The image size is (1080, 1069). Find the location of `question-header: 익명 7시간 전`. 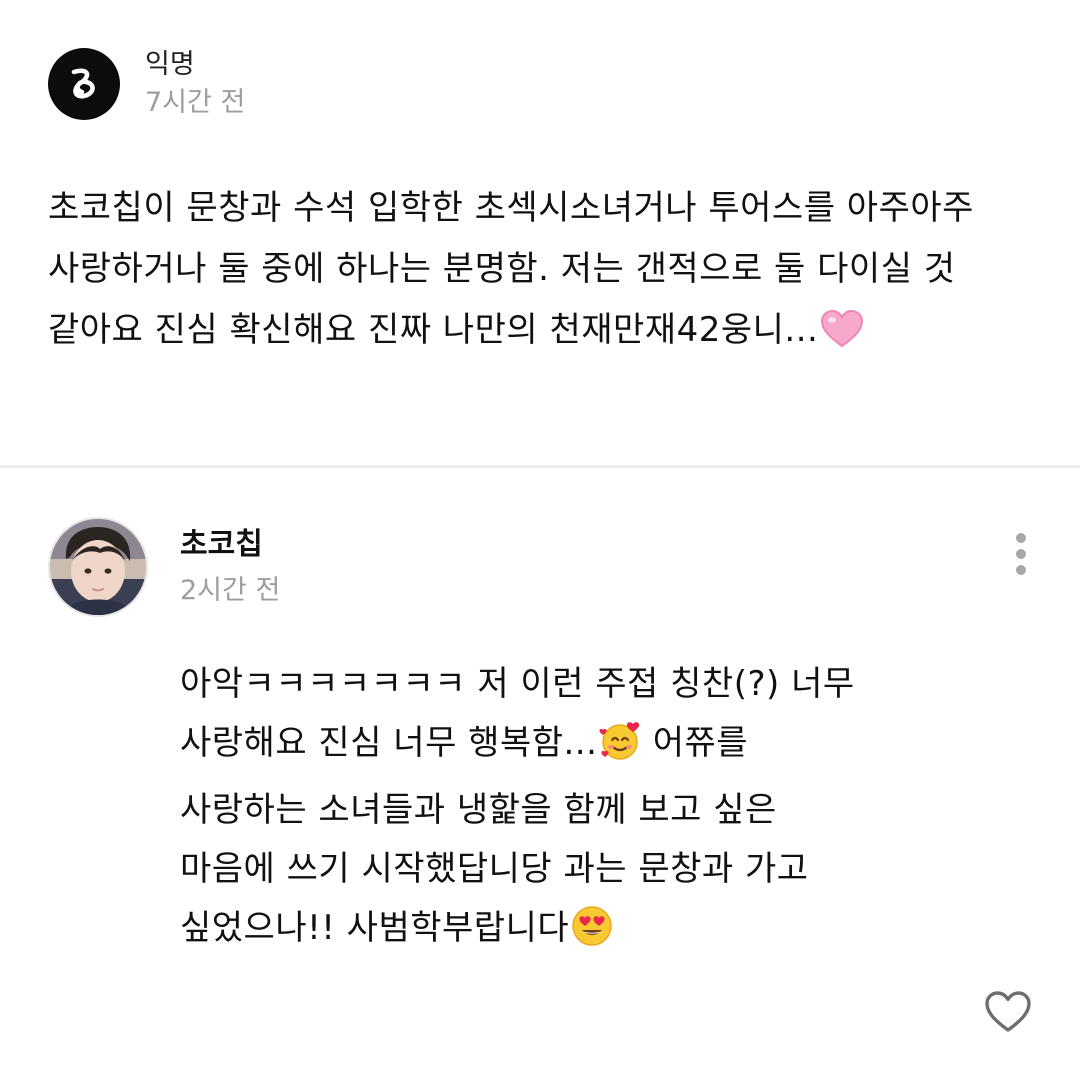

question-header: 익명 7시간 전 is located at coordinates (146, 84).